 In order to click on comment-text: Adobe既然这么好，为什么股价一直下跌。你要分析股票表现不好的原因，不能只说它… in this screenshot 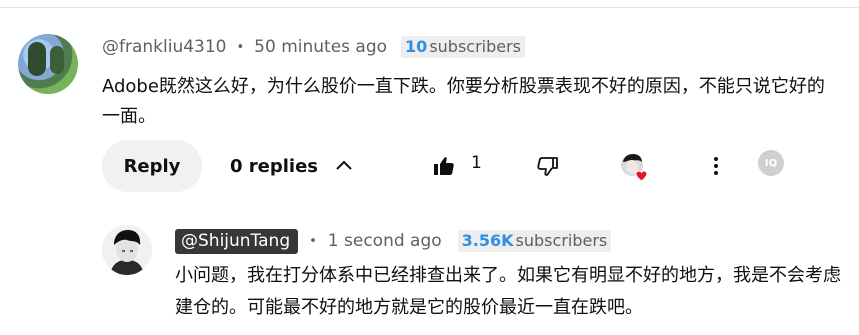, I will do `click(463, 101)`.